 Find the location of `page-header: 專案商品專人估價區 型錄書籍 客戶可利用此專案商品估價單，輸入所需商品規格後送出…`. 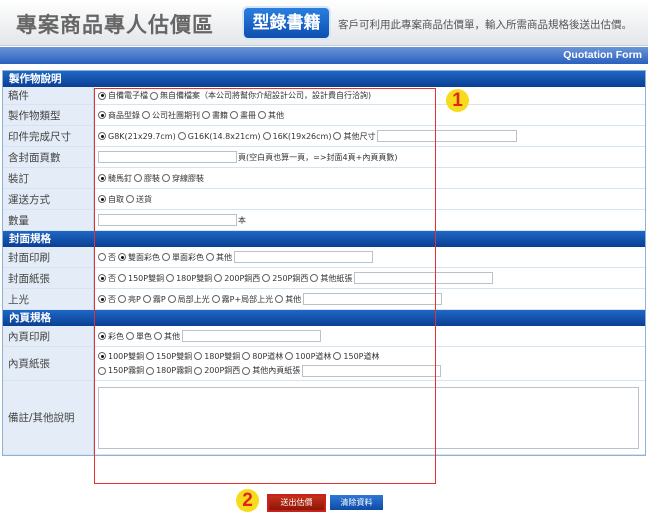

page-header: 專案商品專人估價區 型錄書籍 客戶可利用此專案商品估價單，輸入所需商品規格後送出… is located at coordinates (324, 23).